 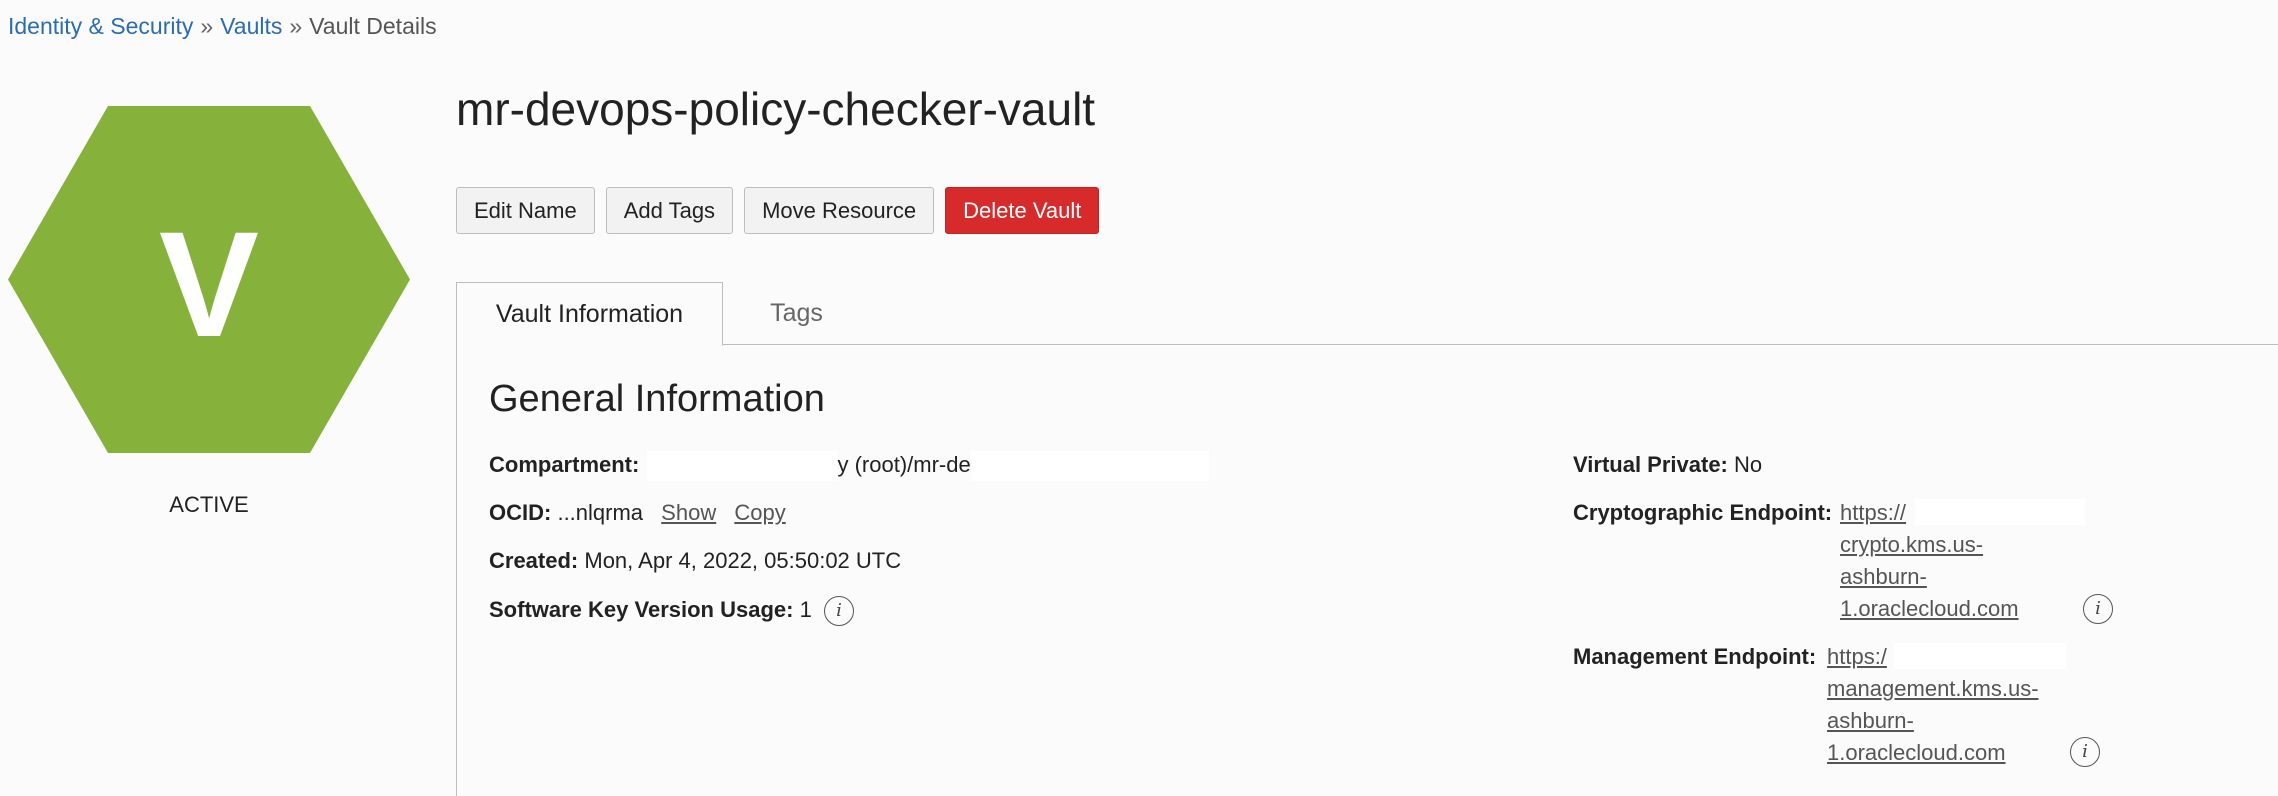 I want to click on ocid-field: OCID: ...nlqrma Show Copy, so click(x=637, y=513).